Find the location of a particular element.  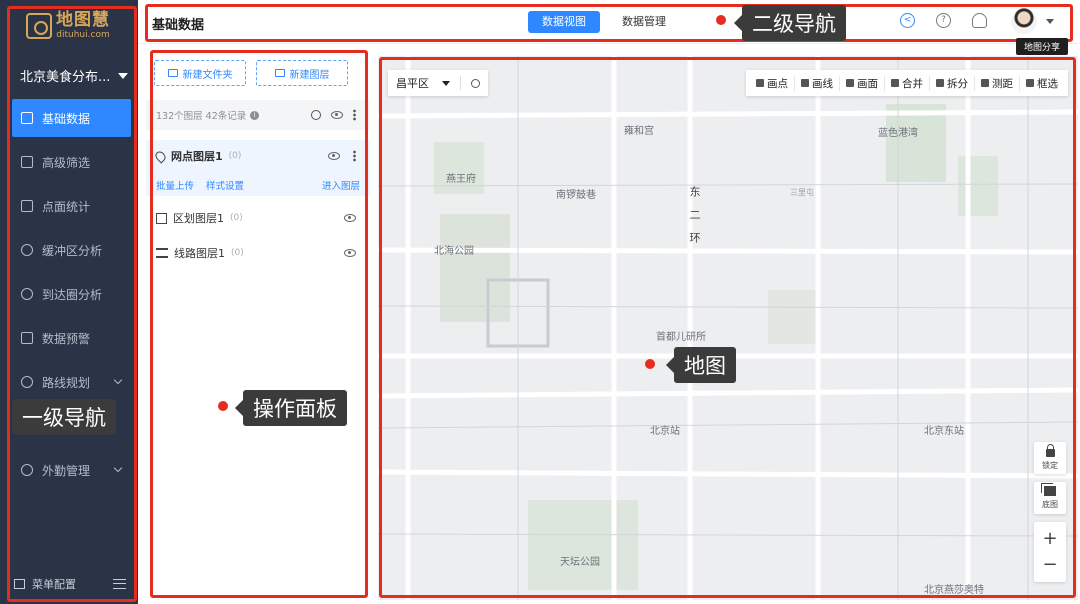

map-label: 北京燕莎奥特 is located at coordinates (954, 590).